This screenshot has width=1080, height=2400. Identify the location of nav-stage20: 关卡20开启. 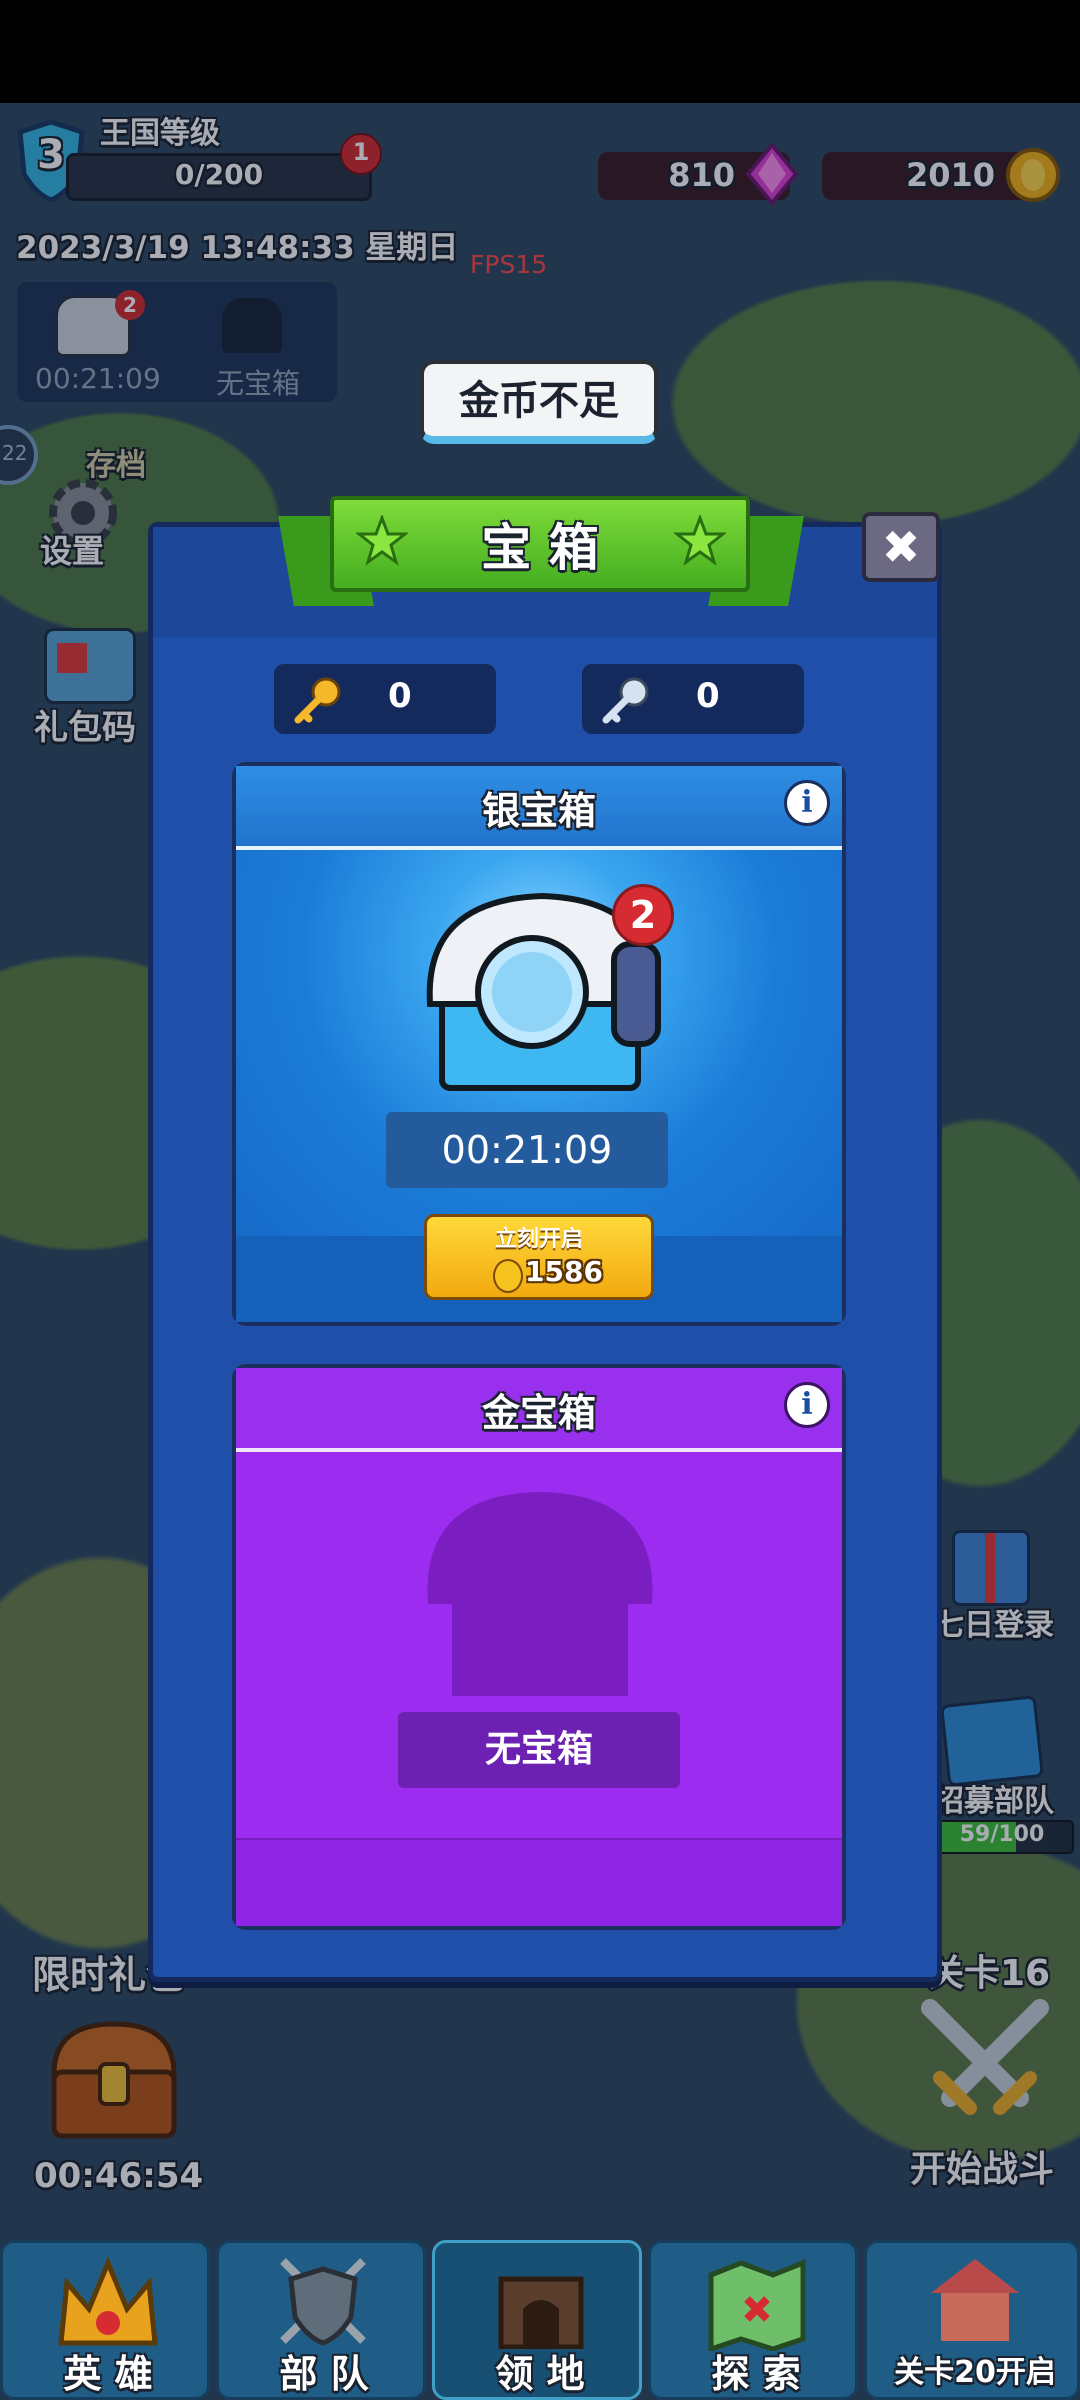
(972, 2320).